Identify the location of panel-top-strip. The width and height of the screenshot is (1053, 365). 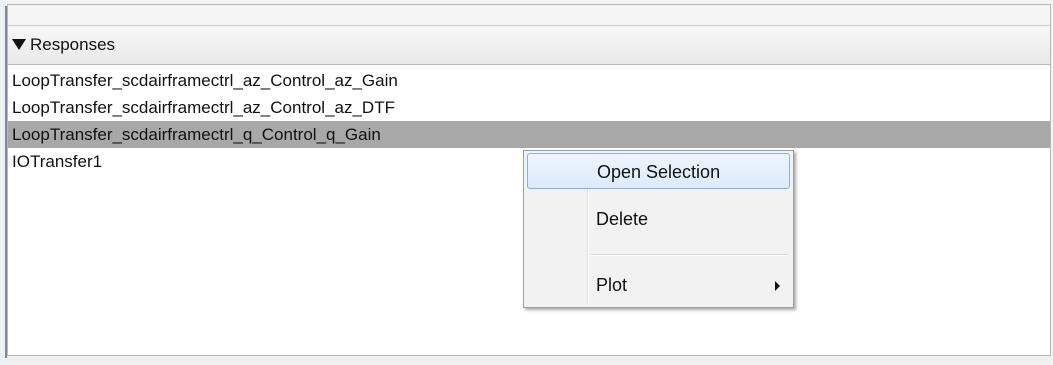
(529, 15).